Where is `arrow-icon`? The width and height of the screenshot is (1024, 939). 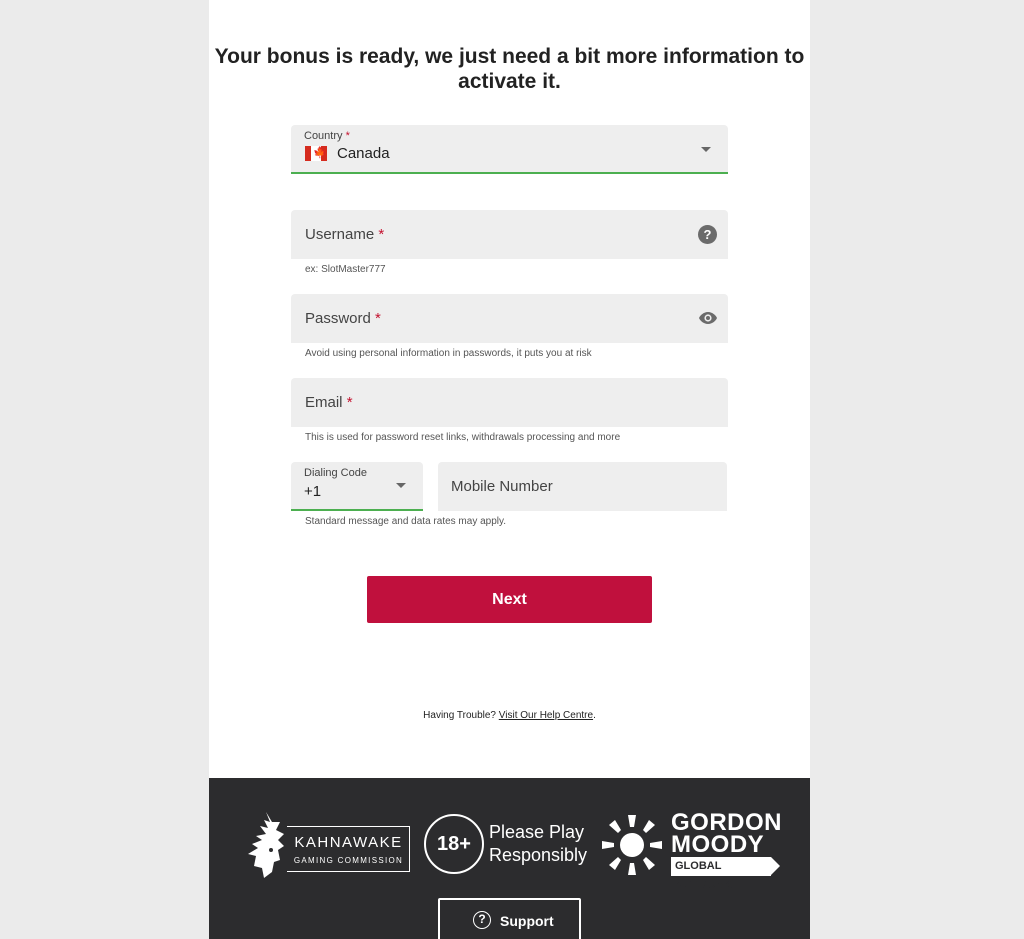 arrow-icon is located at coordinates (775, 866).